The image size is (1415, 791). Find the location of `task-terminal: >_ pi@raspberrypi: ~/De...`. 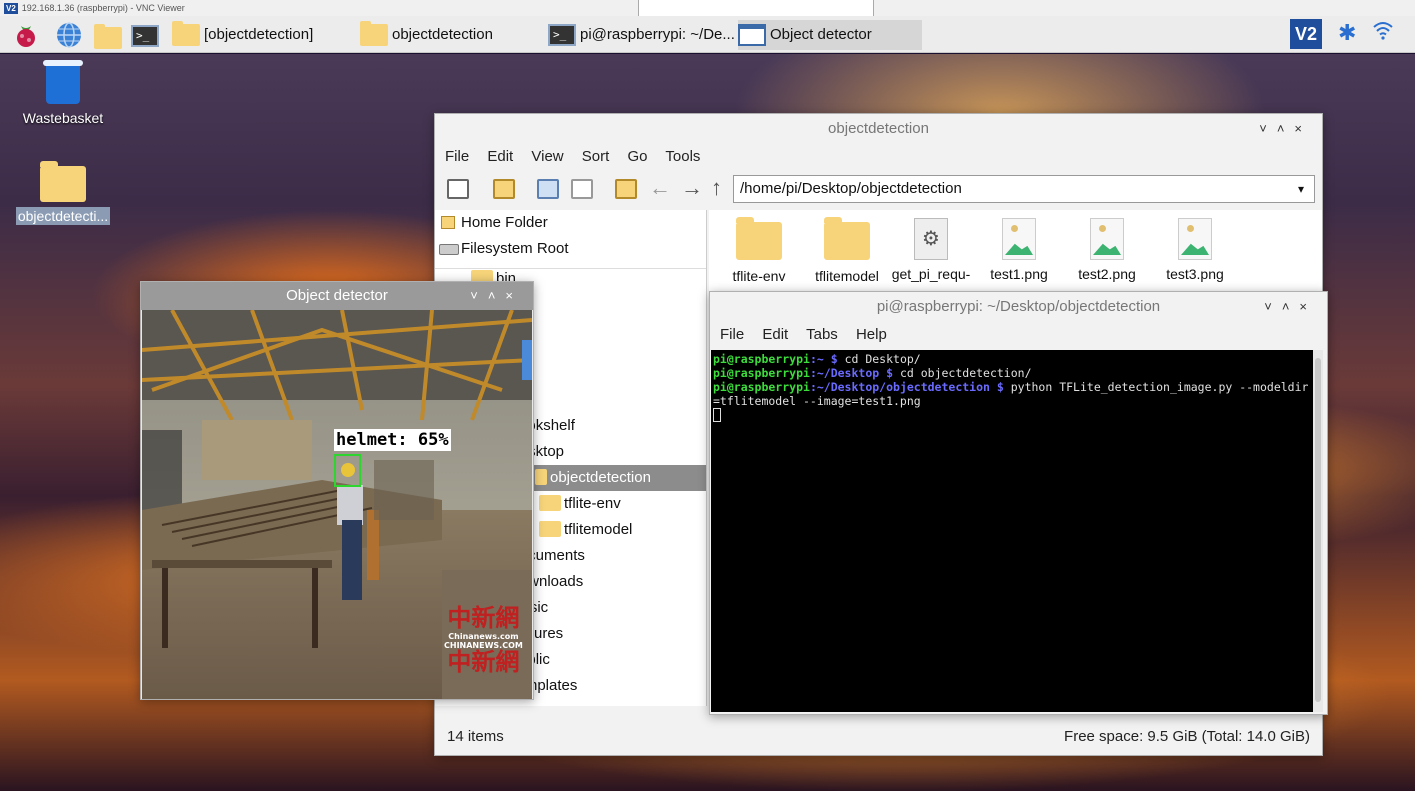

task-terminal: >_ pi@raspberrypi: ~/De... is located at coordinates (643, 35).